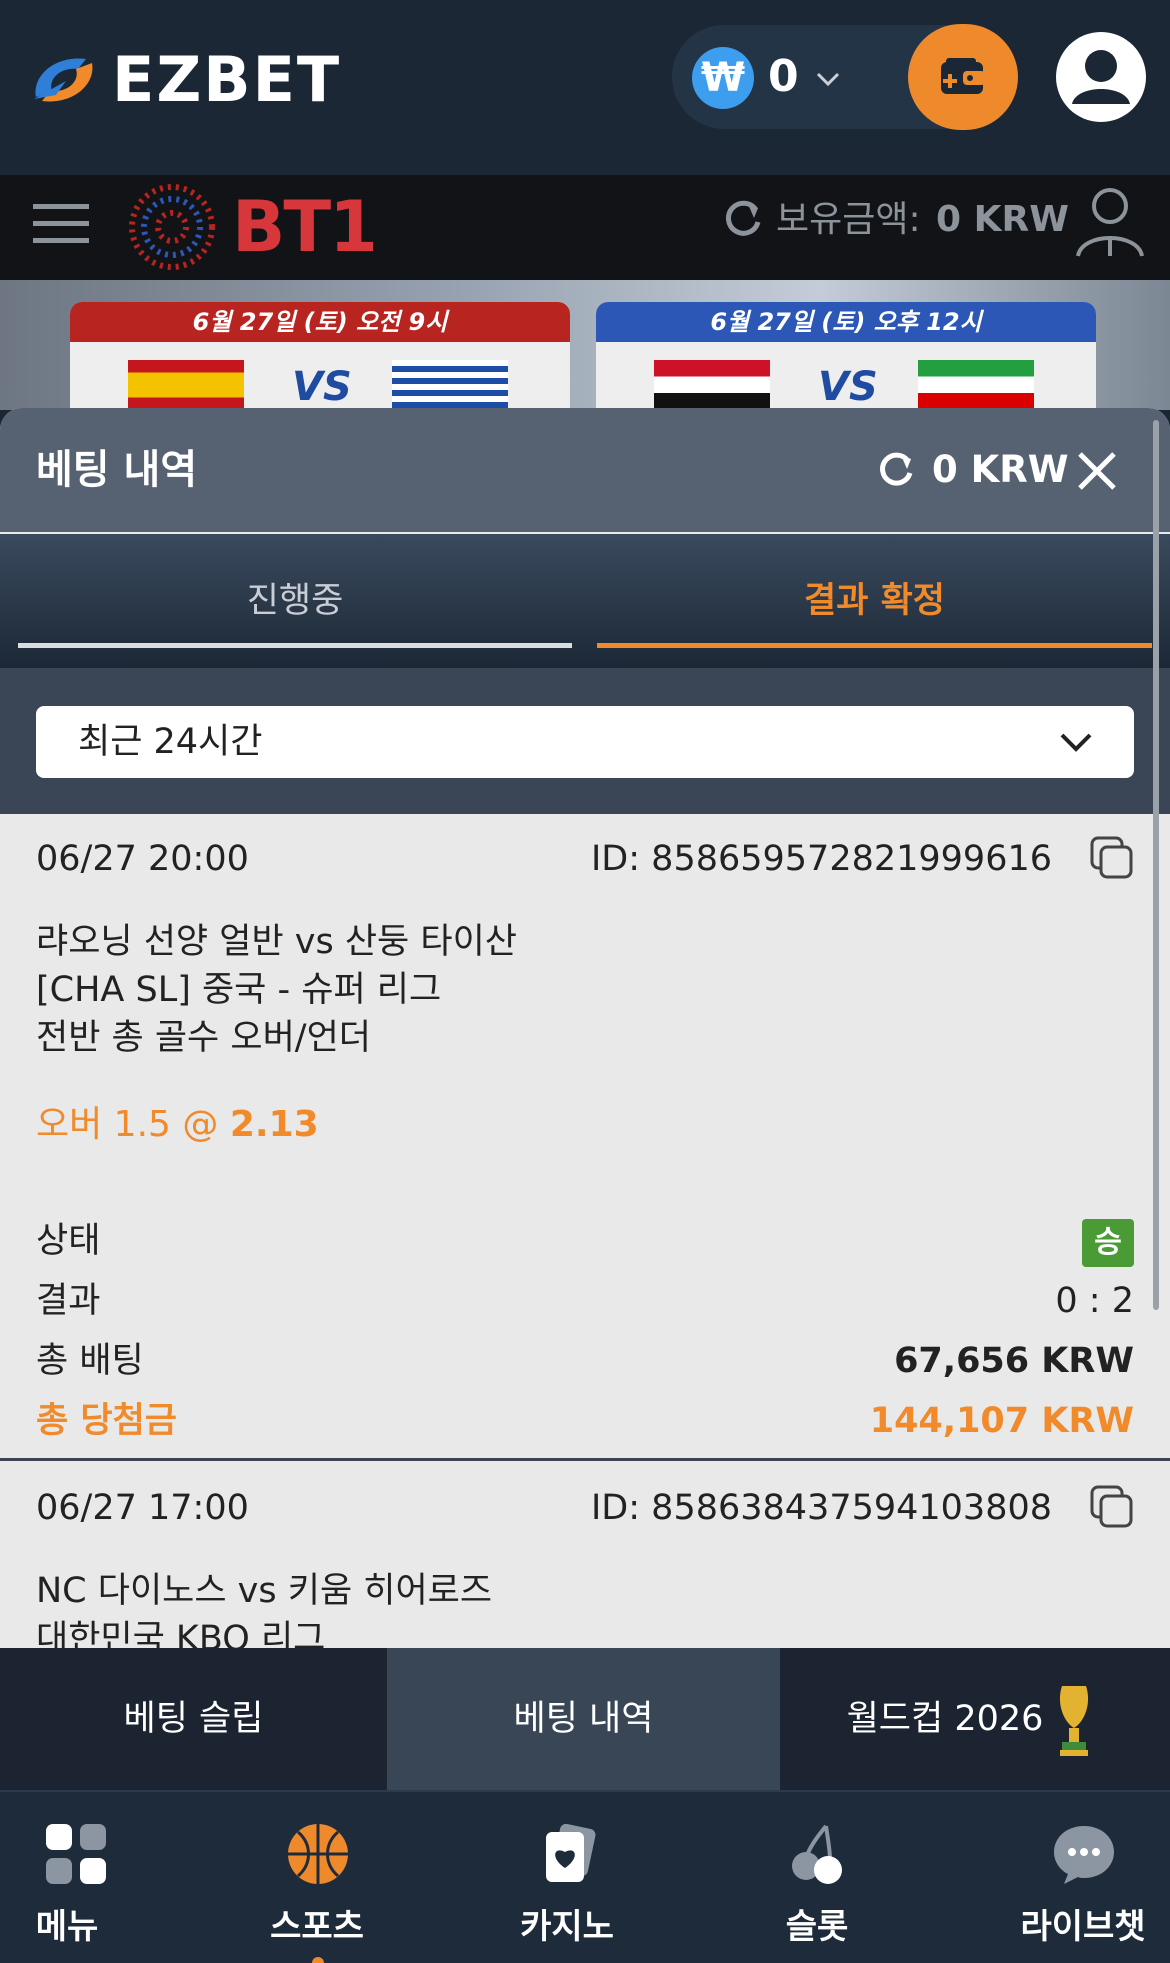  Describe the element at coordinates (712, 385) in the screenshot. I see `egypt-flag-icon` at that location.